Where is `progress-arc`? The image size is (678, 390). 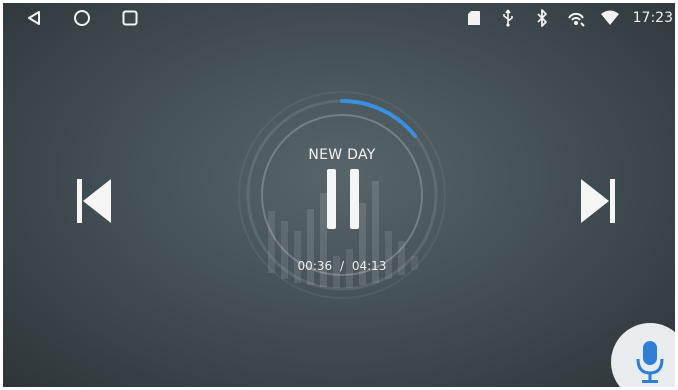
progress-arc is located at coordinates (379, 118).